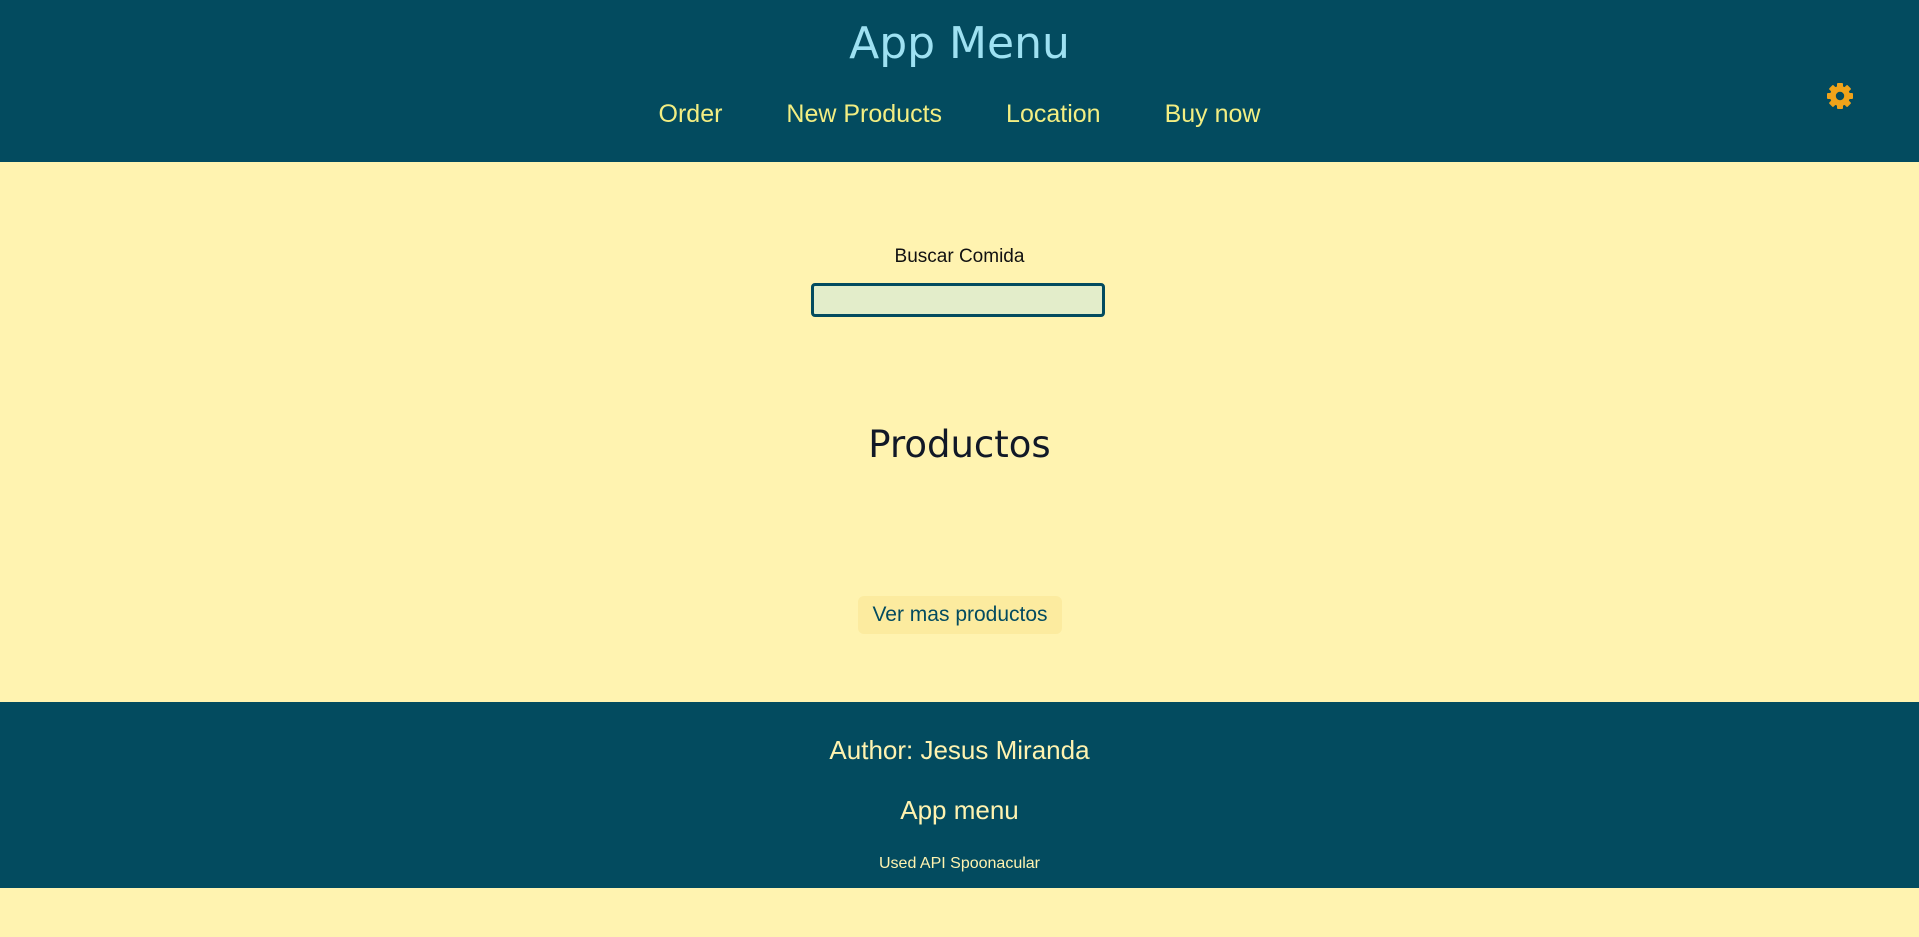 Image resolution: width=1919 pixels, height=937 pixels. What do you see at coordinates (1053, 114) in the screenshot?
I see `nav-link-location: Location` at bounding box center [1053, 114].